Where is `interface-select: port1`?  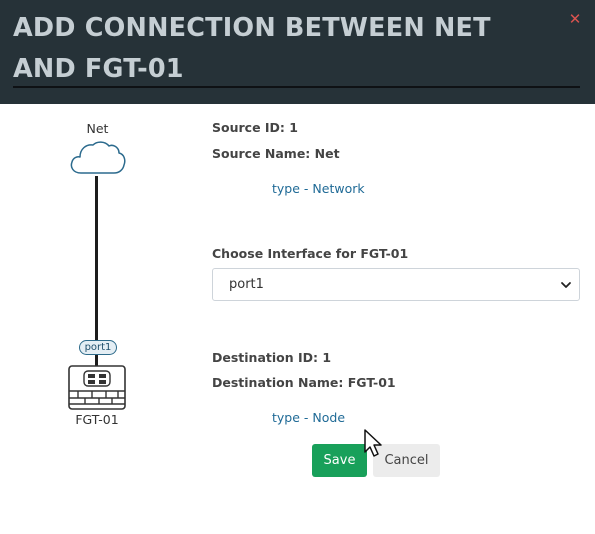 interface-select: port1 is located at coordinates (396, 284).